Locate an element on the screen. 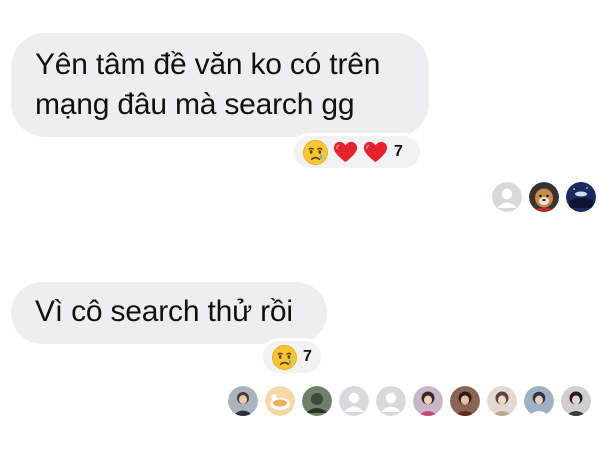 The image size is (599, 450). message-text-line: Yên tâm đề văn ko có trên is located at coordinates (208, 64).